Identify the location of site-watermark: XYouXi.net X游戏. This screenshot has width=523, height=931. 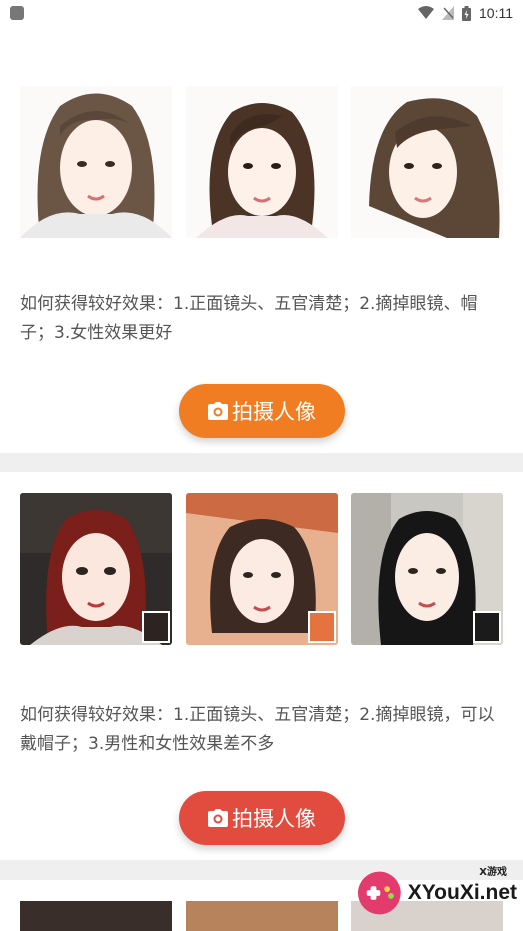
(437, 893).